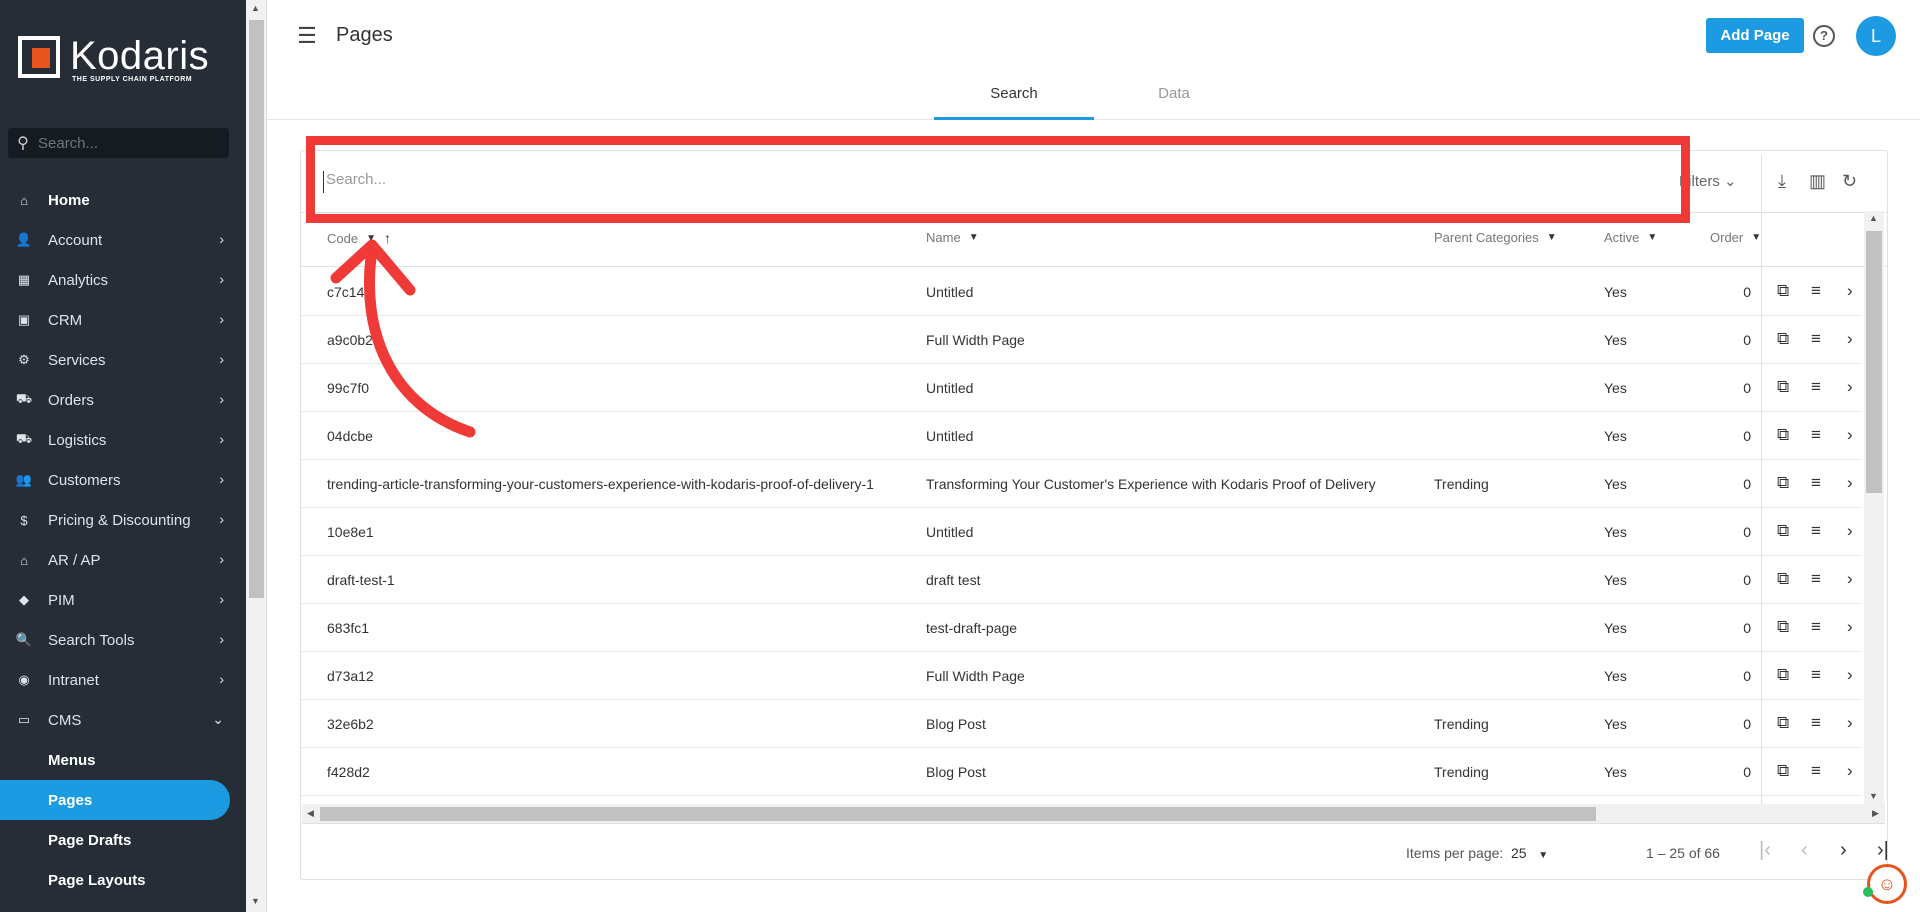 This screenshot has width=1920, height=912. What do you see at coordinates (123, 720) in the screenshot?
I see `sidebar-item-cms: ▭ CMS ⌄` at bounding box center [123, 720].